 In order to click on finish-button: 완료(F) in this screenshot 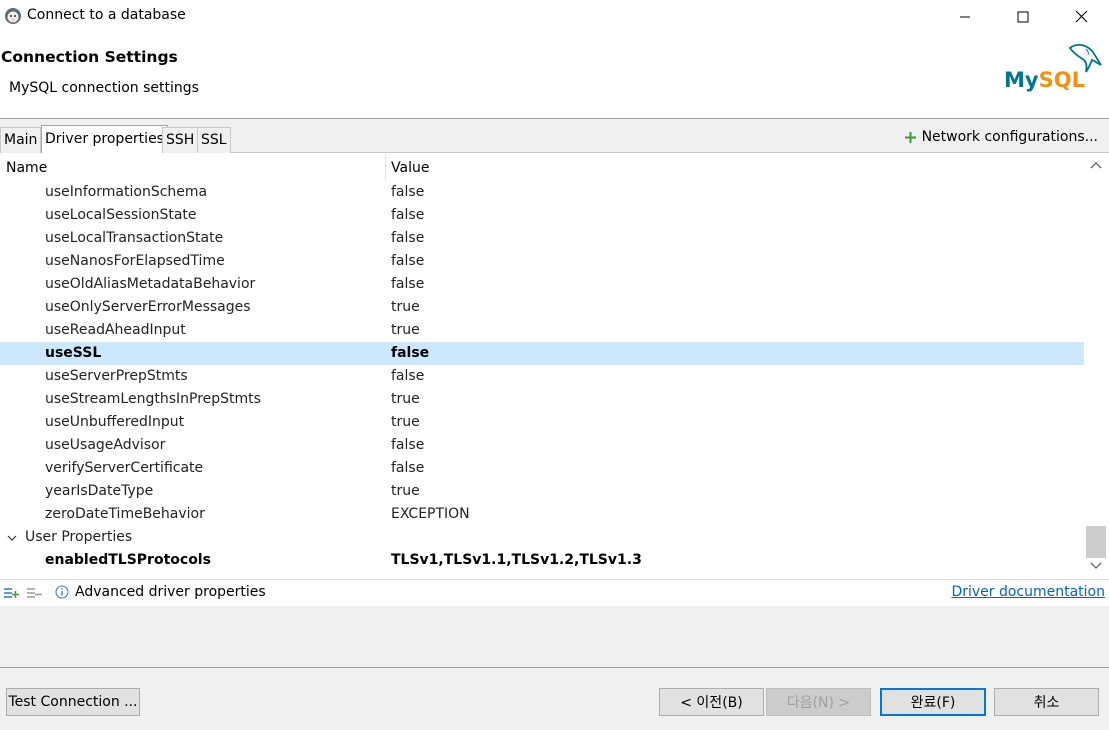, I will do `click(933, 702)`.